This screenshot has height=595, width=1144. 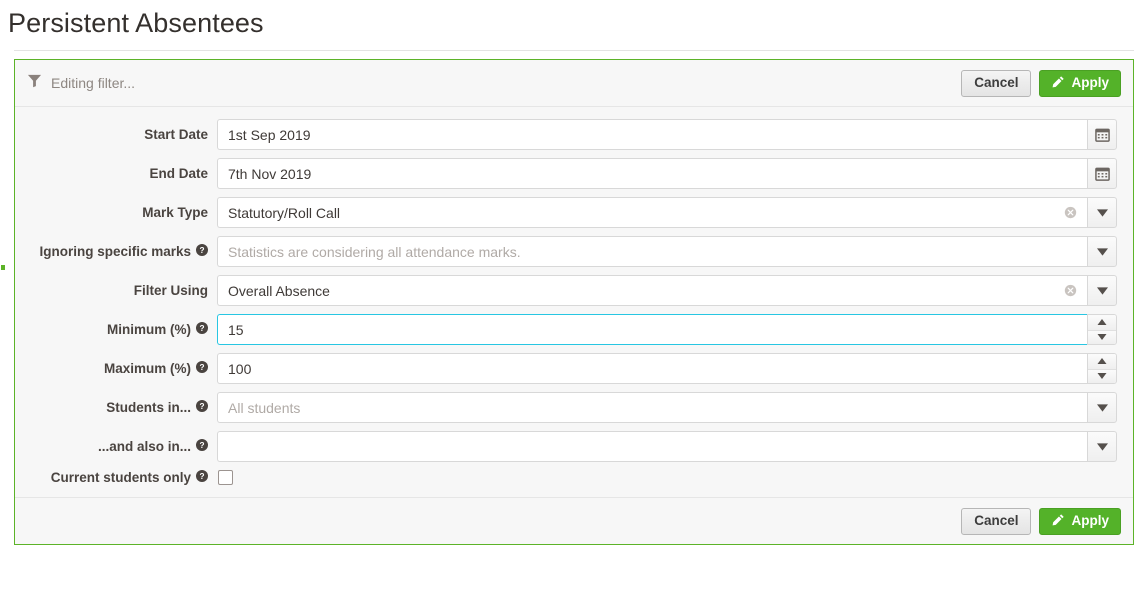 I want to click on form-row: Current students only?, so click(x=574, y=477).